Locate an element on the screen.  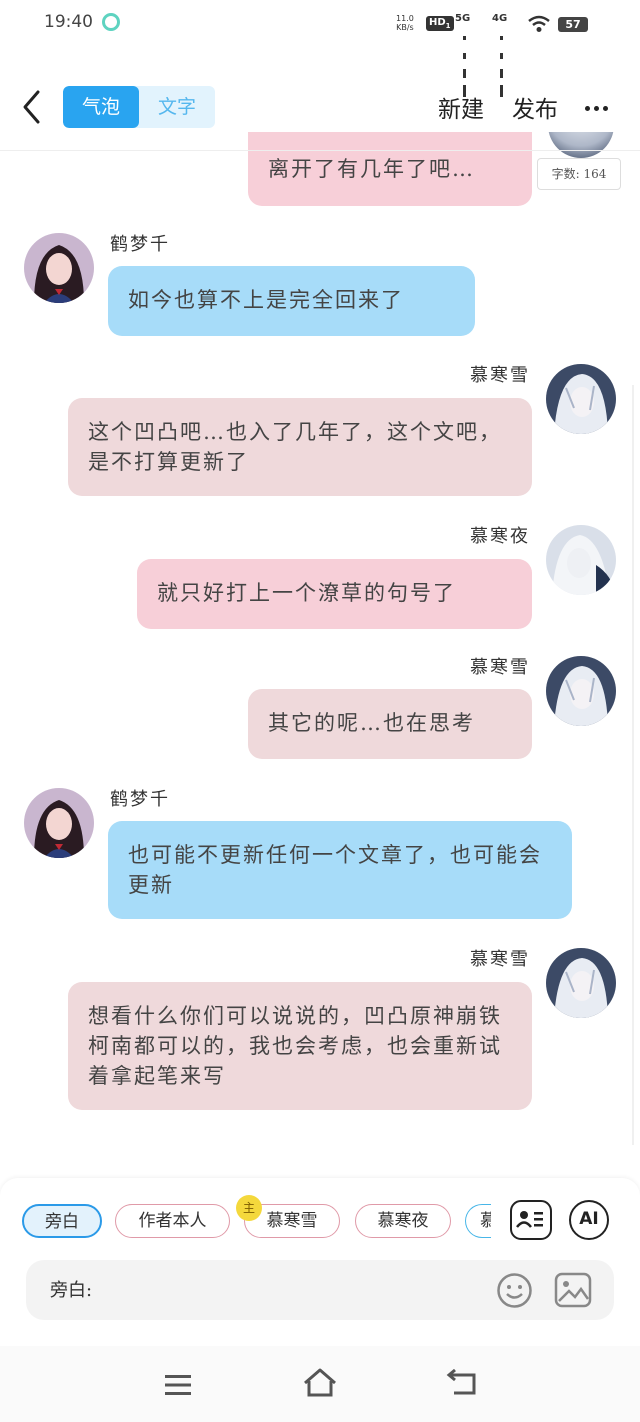
message-text: 也可能不更新任何一个文章了，也可能会更新 is located at coordinates (335, 870).